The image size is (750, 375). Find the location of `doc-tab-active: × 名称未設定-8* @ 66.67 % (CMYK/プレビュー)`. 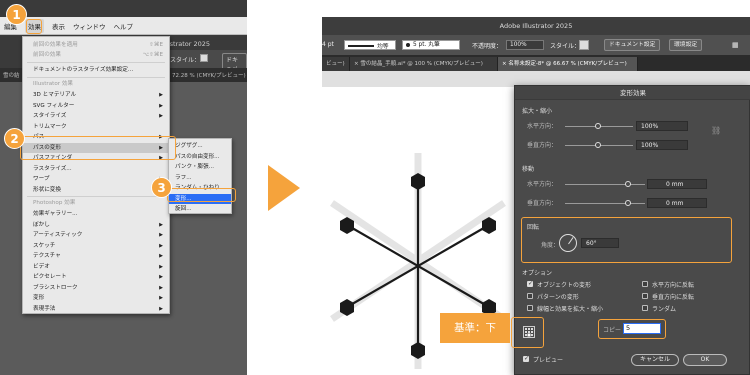

doc-tab-active: × 名称未設定-8* @ 66.67 % (CMYK/プレビュー) is located at coordinates (568, 64).